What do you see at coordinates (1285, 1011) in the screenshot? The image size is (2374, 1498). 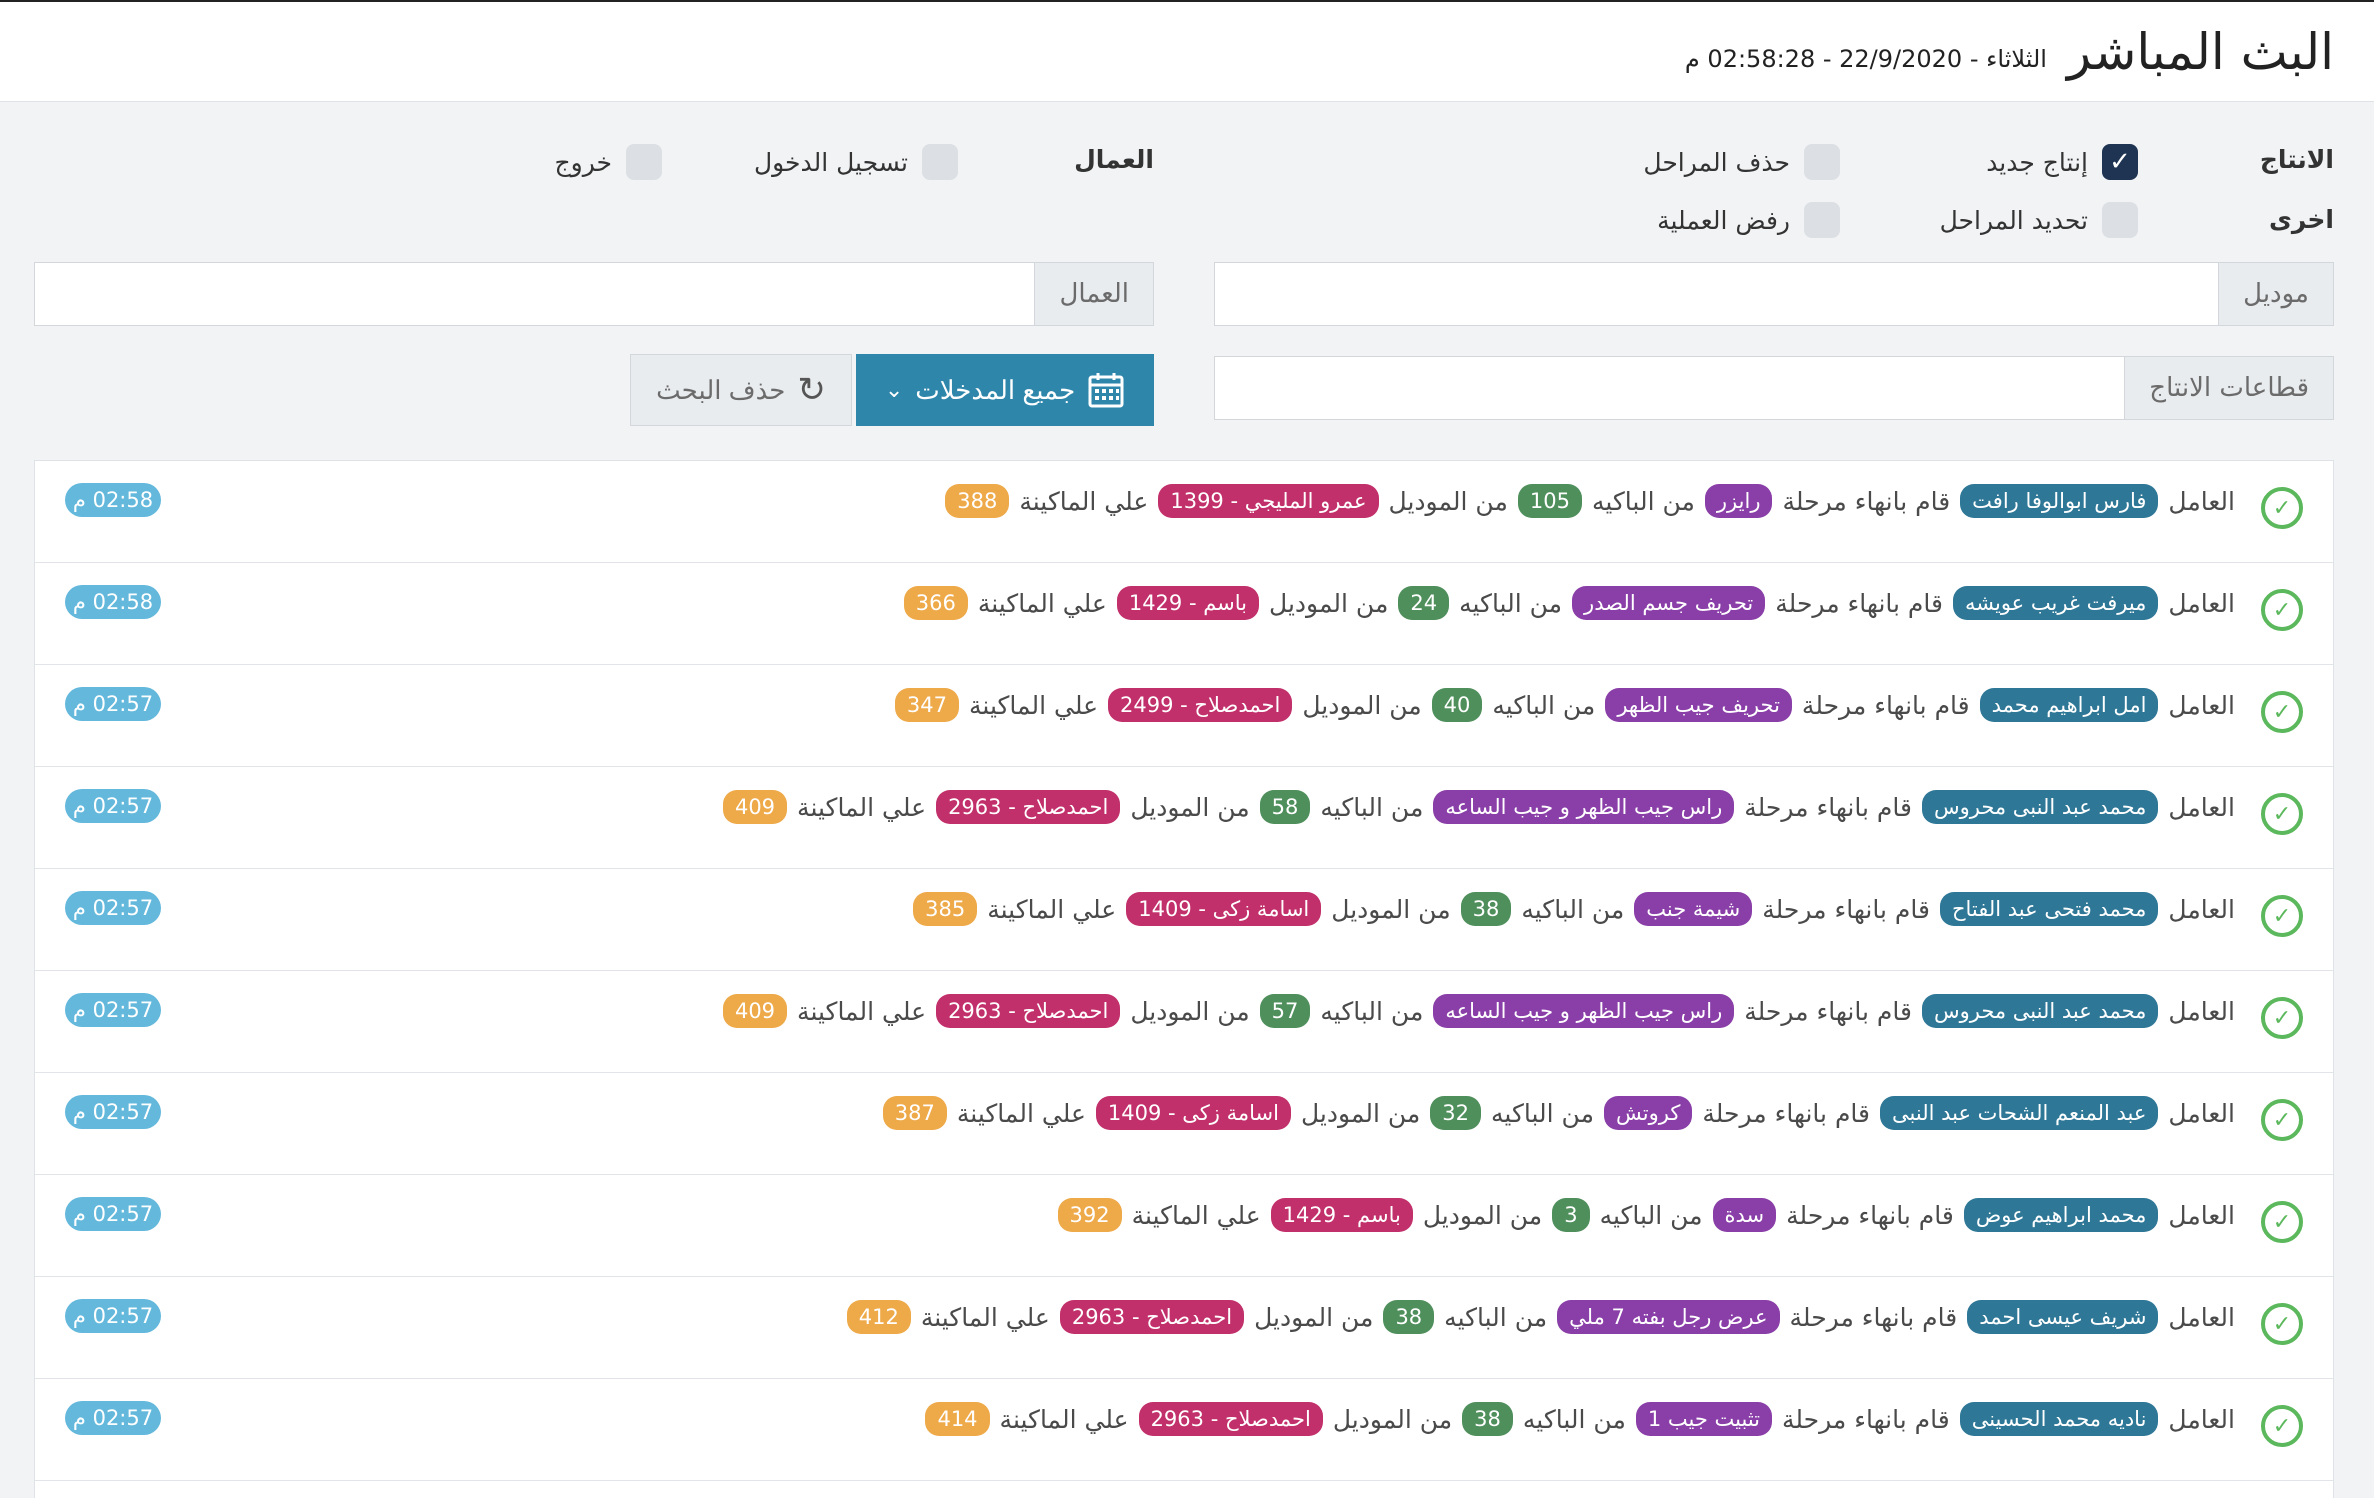 I see `batch-badge: 57` at bounding box center [1285, 1011].